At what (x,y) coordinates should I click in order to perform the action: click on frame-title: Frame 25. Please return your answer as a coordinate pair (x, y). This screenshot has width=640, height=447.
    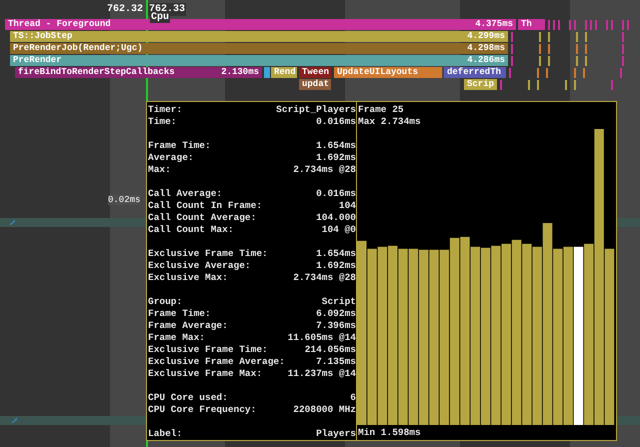
    Looking at the image, I should click on (381, 110).